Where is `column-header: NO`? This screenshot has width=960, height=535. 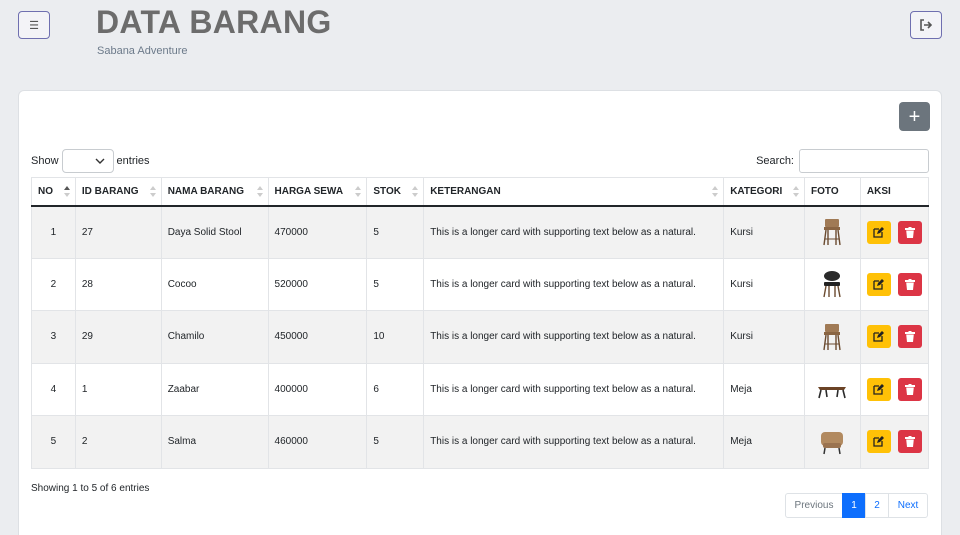 column-header: NO is located at coordinates (53, 192).